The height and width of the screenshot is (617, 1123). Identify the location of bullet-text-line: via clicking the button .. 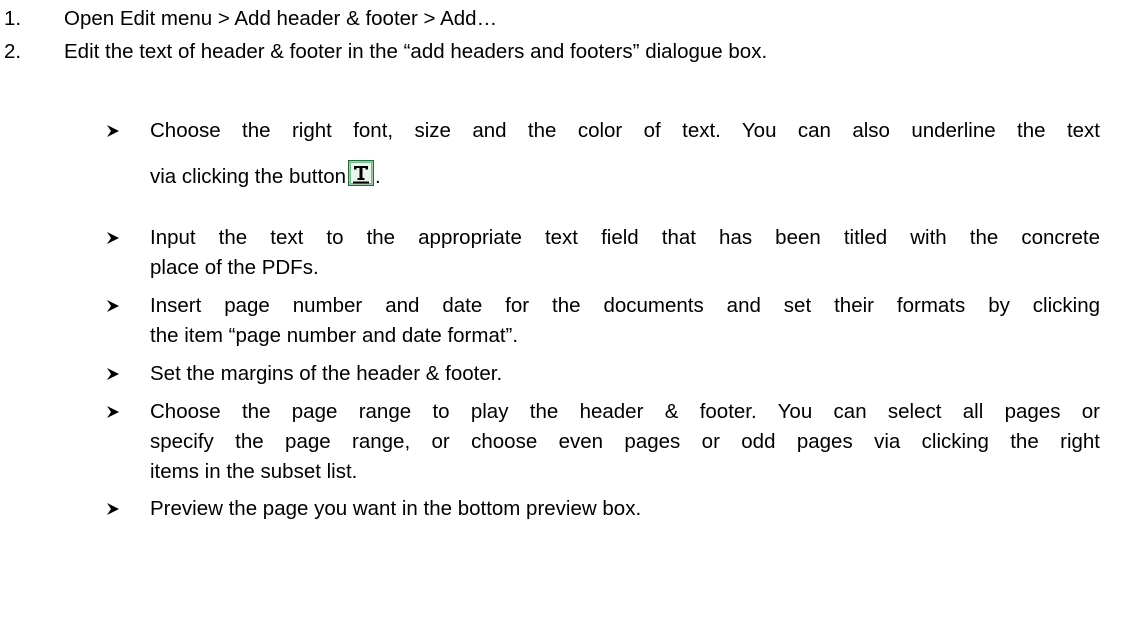
(625, 175).